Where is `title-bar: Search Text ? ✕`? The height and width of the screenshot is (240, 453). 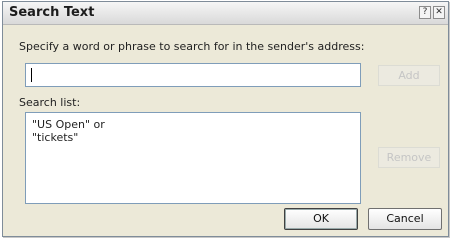 title-bar: Search Text ? ✕ is located at coordinates (225, 13).